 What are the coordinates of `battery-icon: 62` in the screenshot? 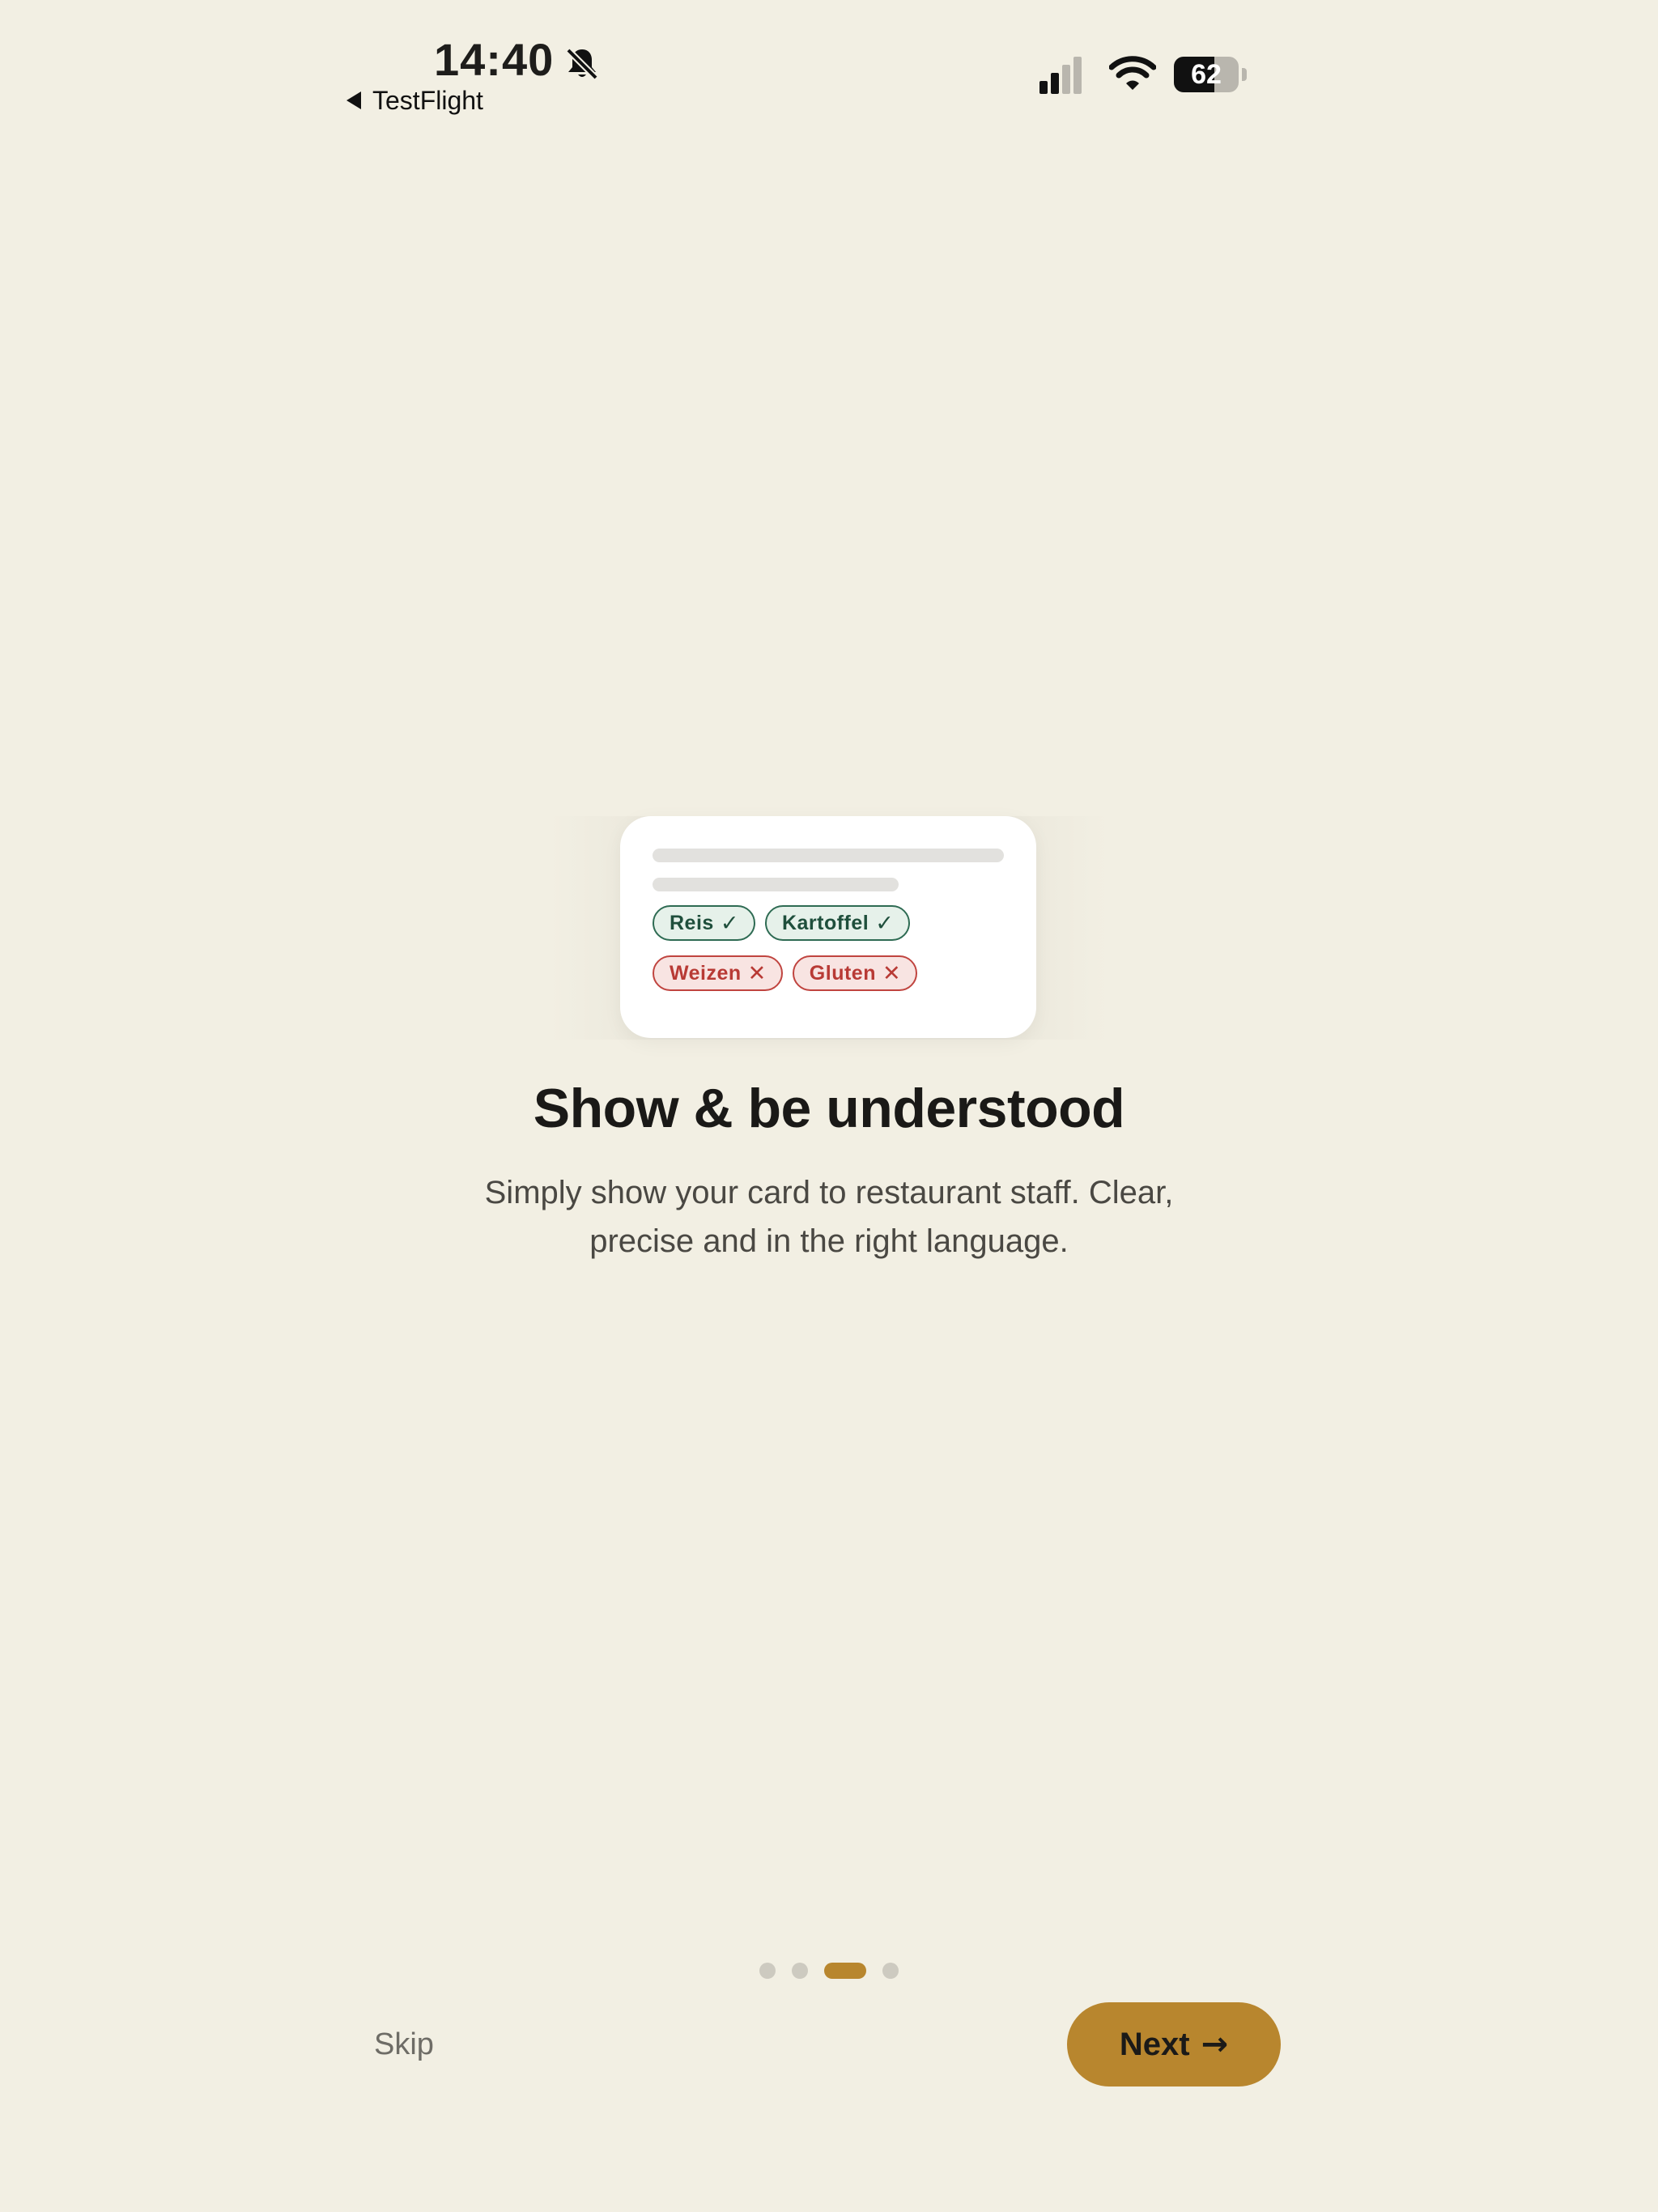 It's located at (1206, 75).